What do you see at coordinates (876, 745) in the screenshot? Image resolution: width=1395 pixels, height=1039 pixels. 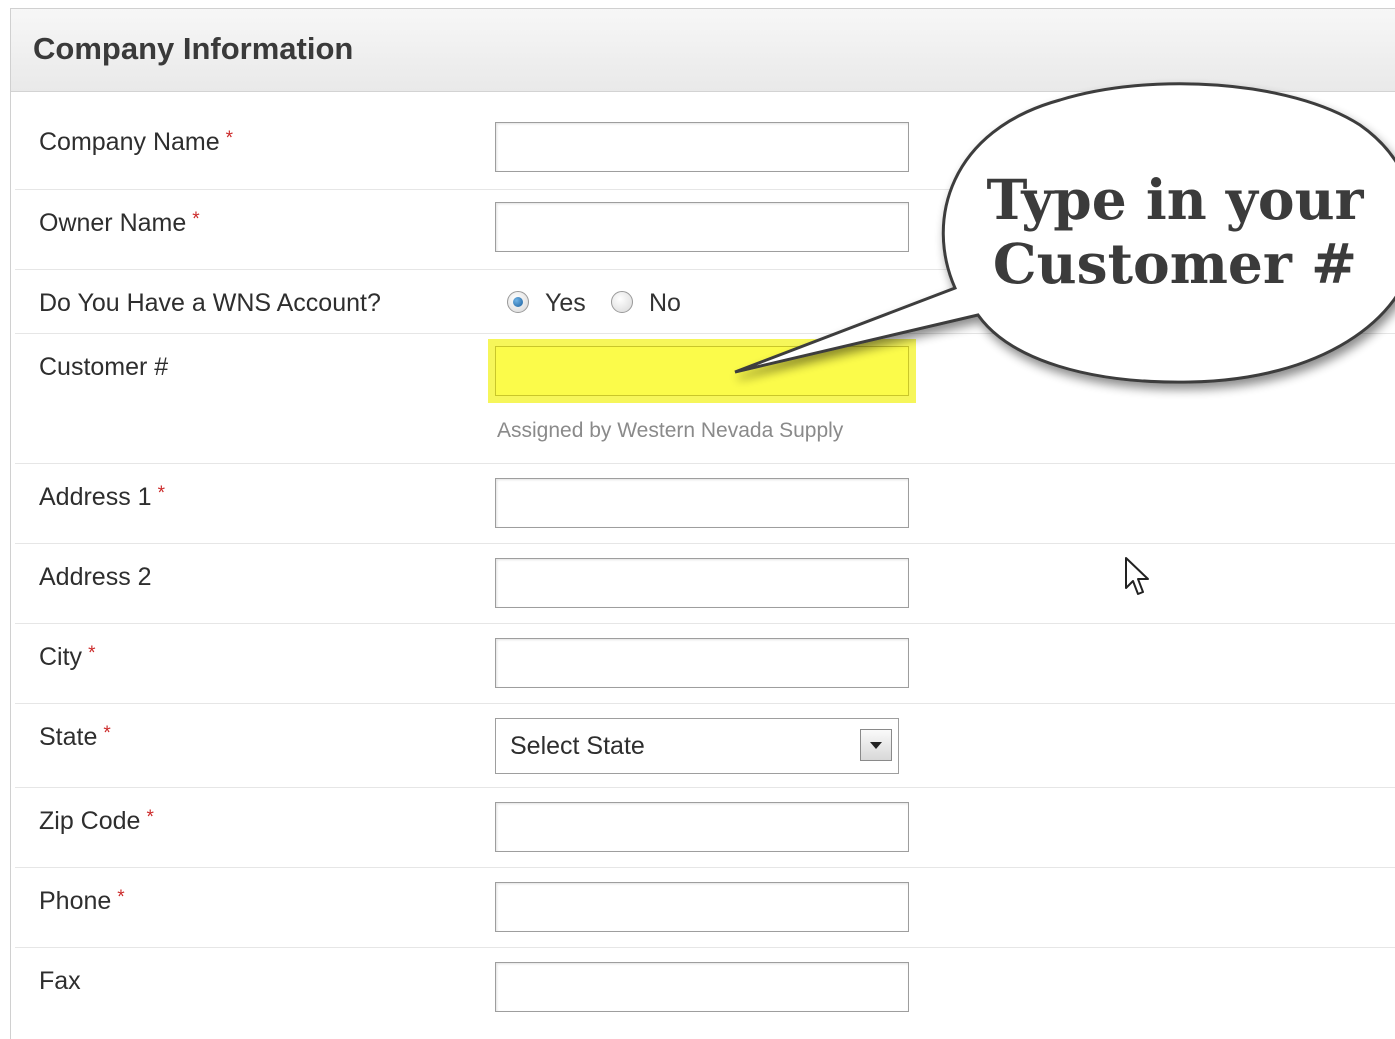 I see `chevron-down-icon` at bounding box center [876, 745].